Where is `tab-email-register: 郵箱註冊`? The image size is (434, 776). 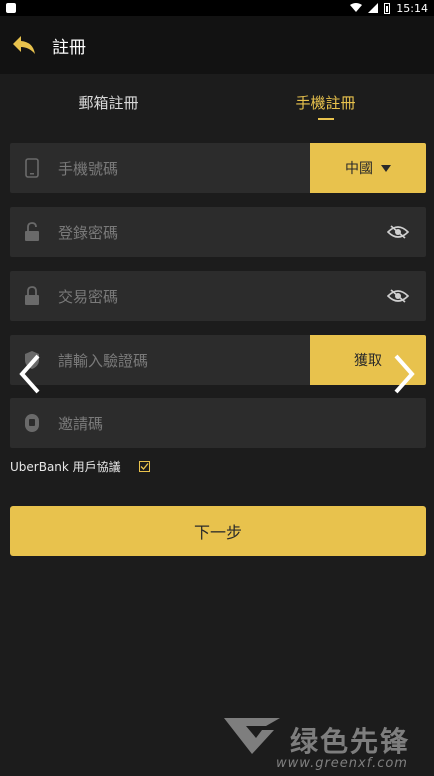 tab-email-register: 郵箱註冊 is located at coordinates (108, 102).